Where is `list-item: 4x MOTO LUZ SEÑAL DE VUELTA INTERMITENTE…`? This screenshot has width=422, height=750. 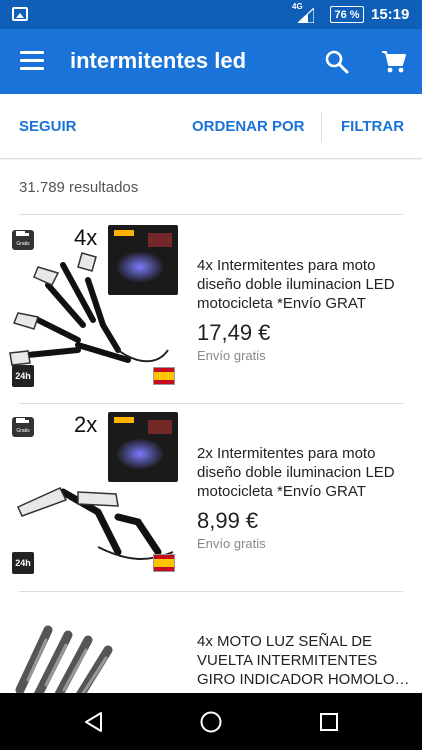
list-item: 4x MOTO LUZ SEÑAL DE VUELTA INTERMITENTE… is located at coordinates (211, 644).